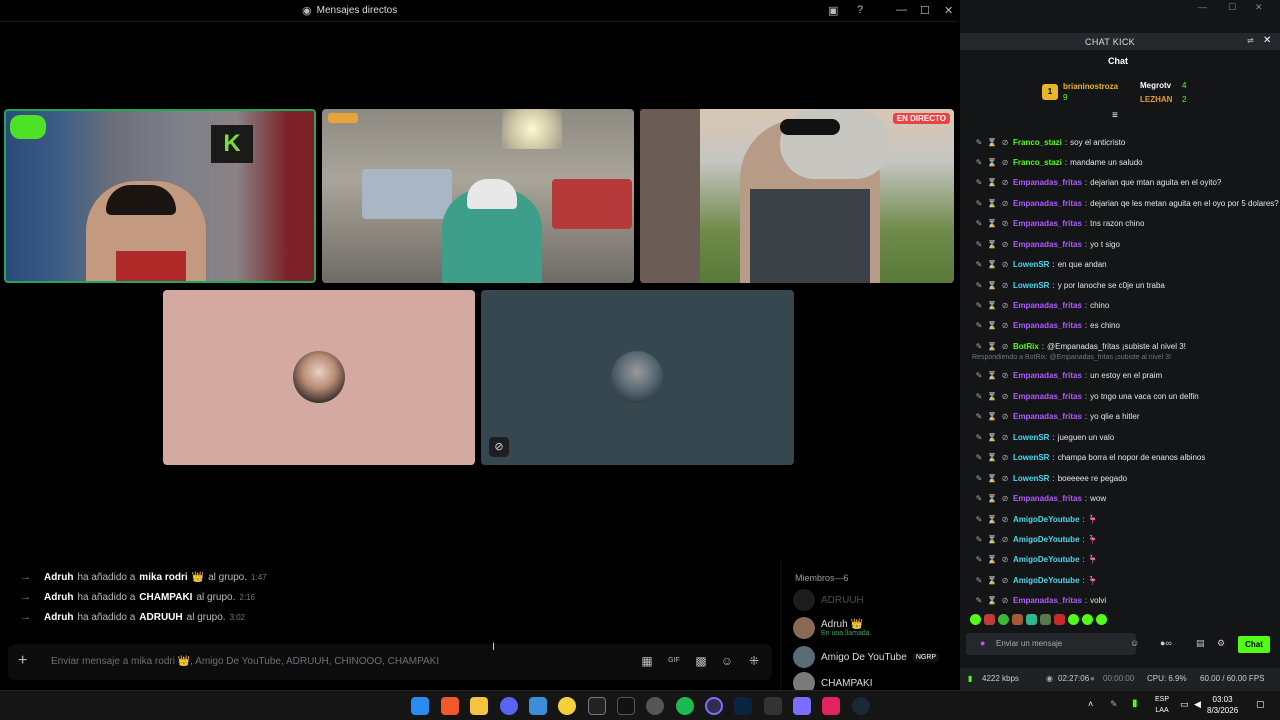  I want to click on photoshop-icon, so click(743, 706).